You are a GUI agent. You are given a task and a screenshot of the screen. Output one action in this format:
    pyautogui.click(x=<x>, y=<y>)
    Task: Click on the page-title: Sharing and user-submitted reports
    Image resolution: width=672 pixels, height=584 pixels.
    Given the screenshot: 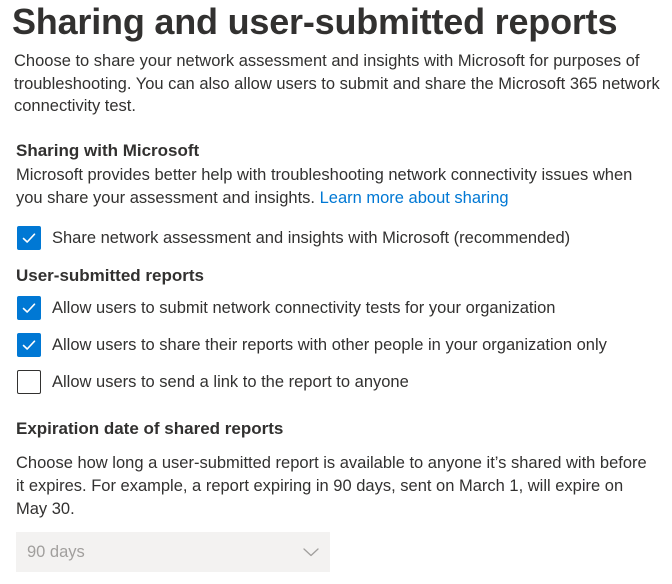 What is the action you would take?
    pyautogui.click(x=315, y=21)
    